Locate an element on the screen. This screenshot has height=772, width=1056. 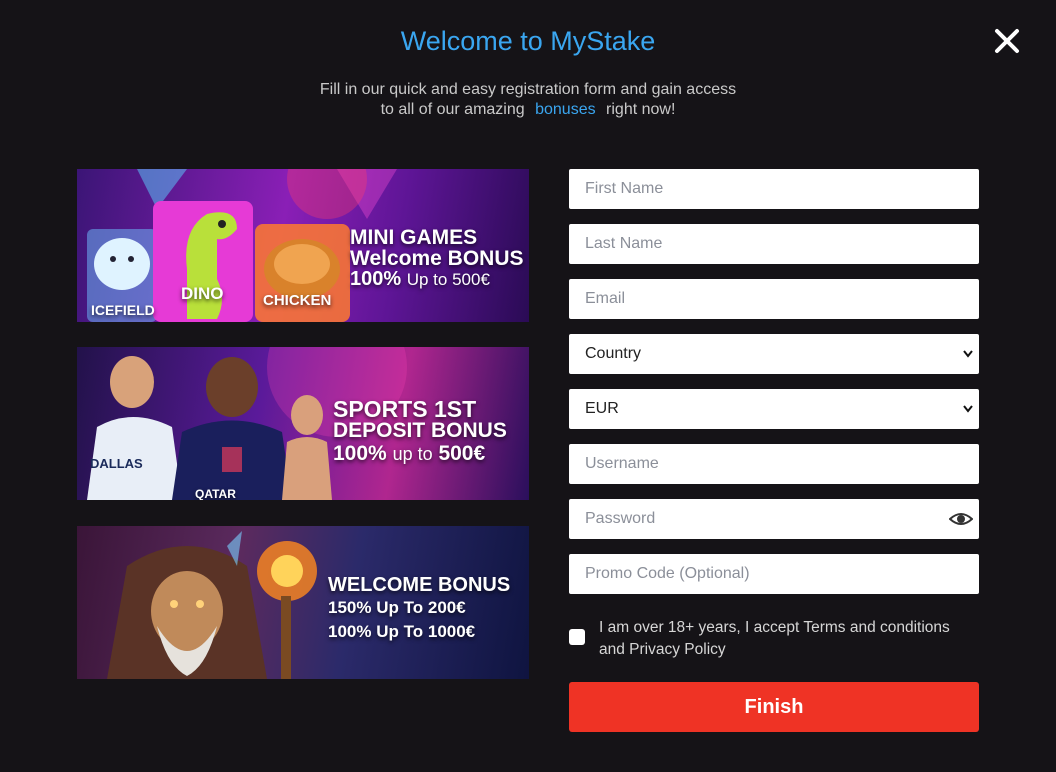
subtitle-line-2: to all of our amazing bonuses right now! is located at coordinates (528, 110).